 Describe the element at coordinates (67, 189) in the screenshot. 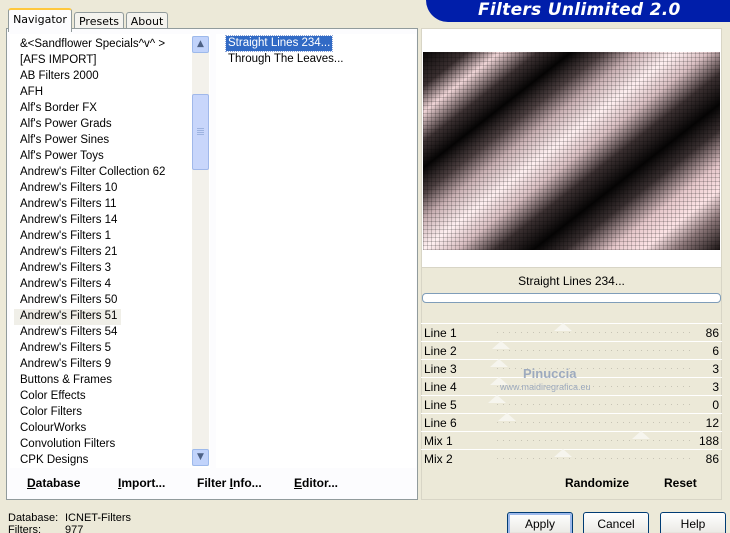

I see `list-item: Andrew's Filters 10` at that location.